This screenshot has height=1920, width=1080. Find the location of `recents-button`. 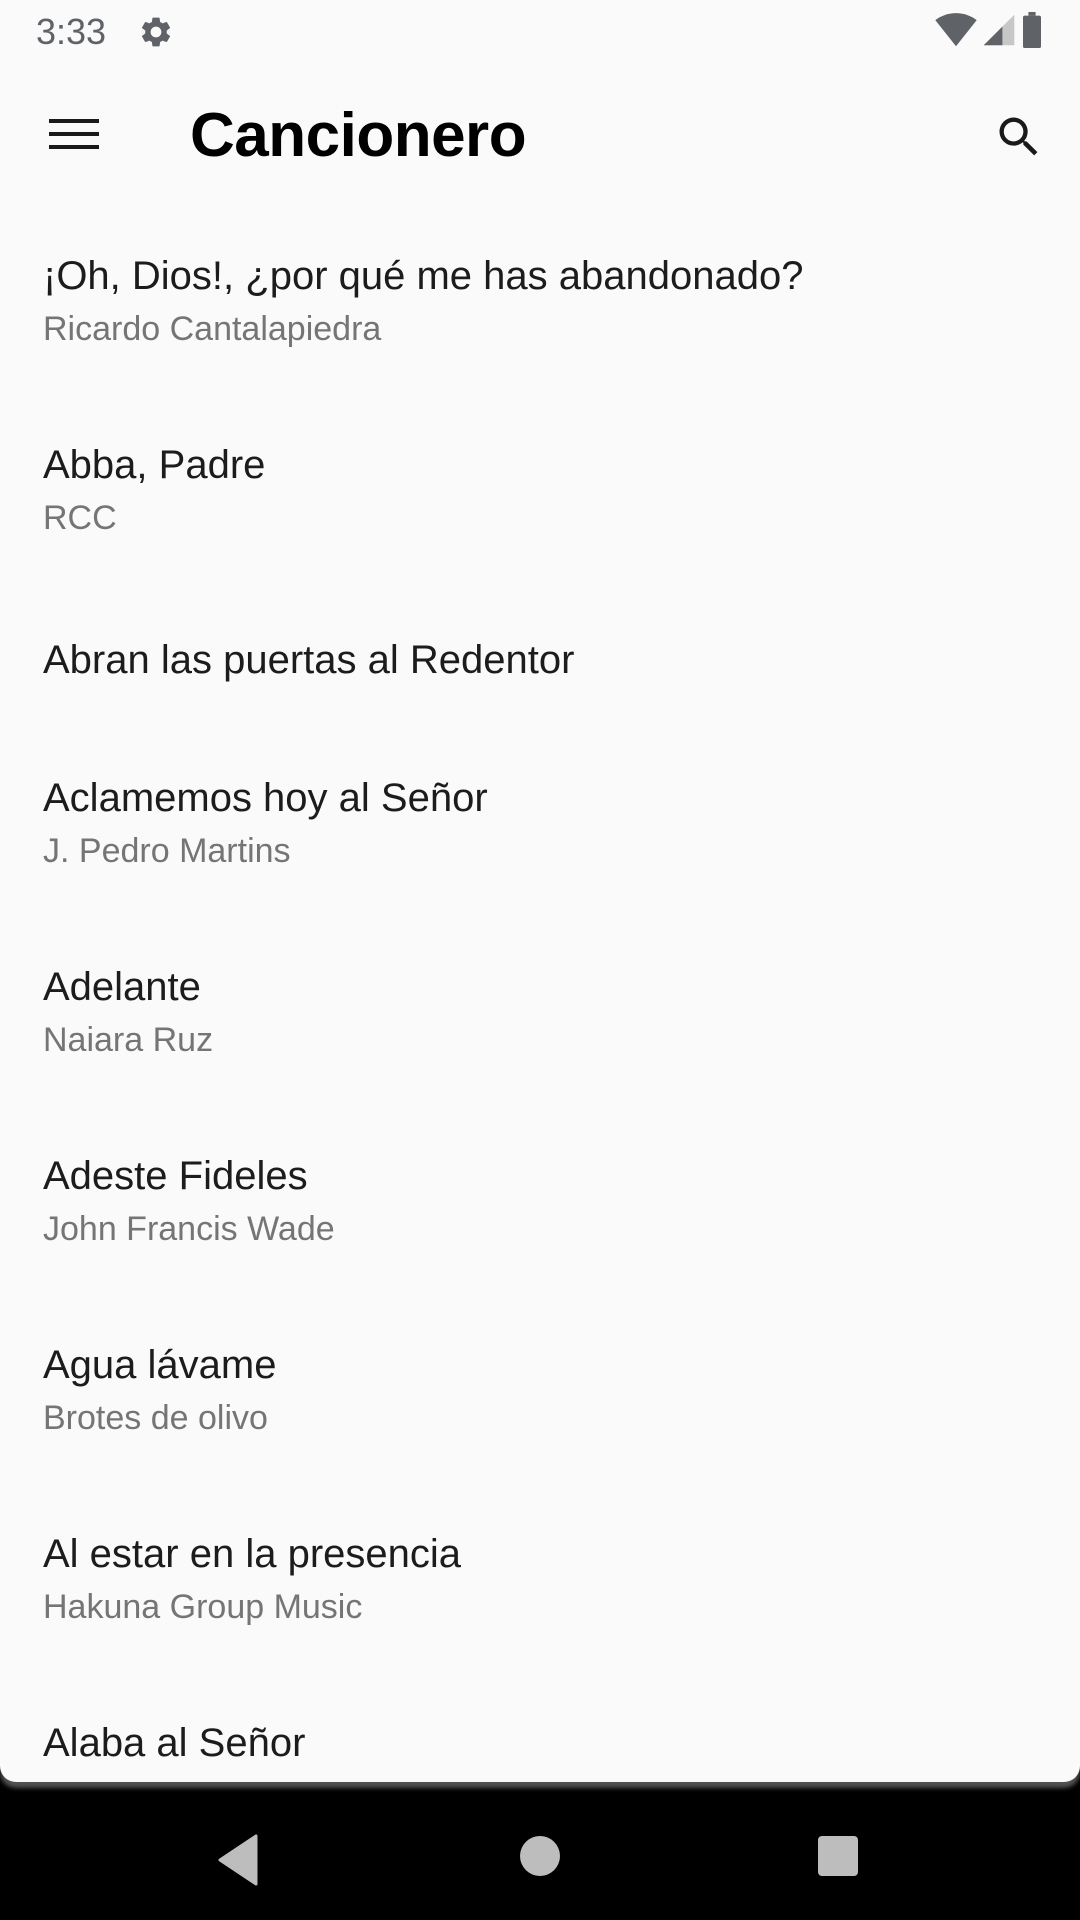

recents-button is located at coordinates (838, 1856).